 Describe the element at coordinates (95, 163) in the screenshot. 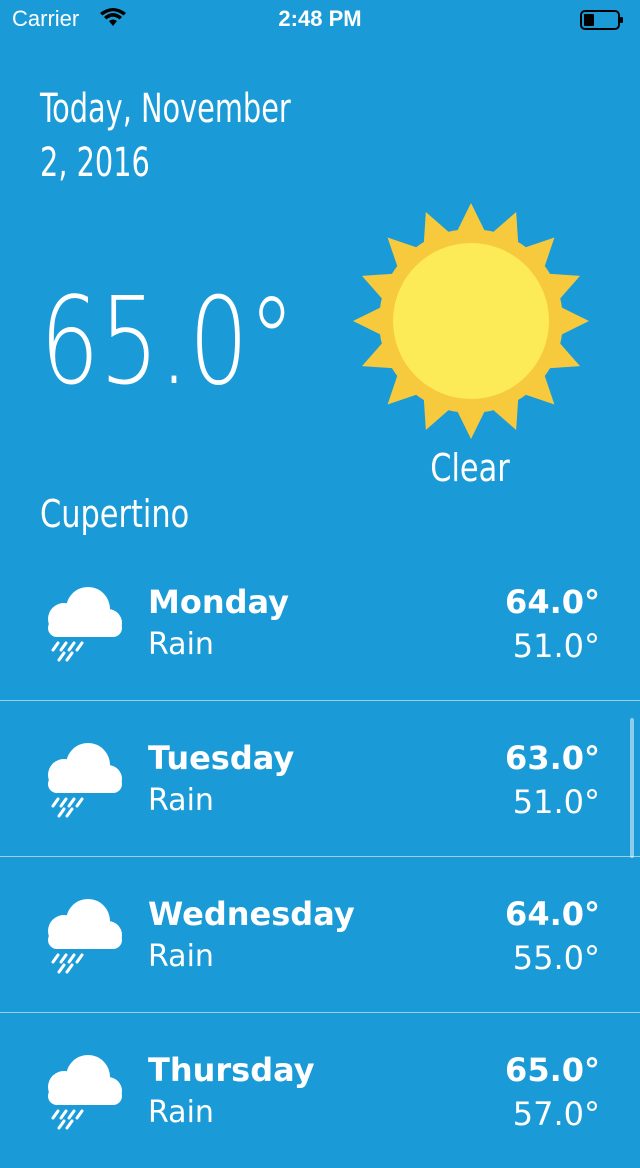

I see `date-line-2: 2, 2016` at that location.